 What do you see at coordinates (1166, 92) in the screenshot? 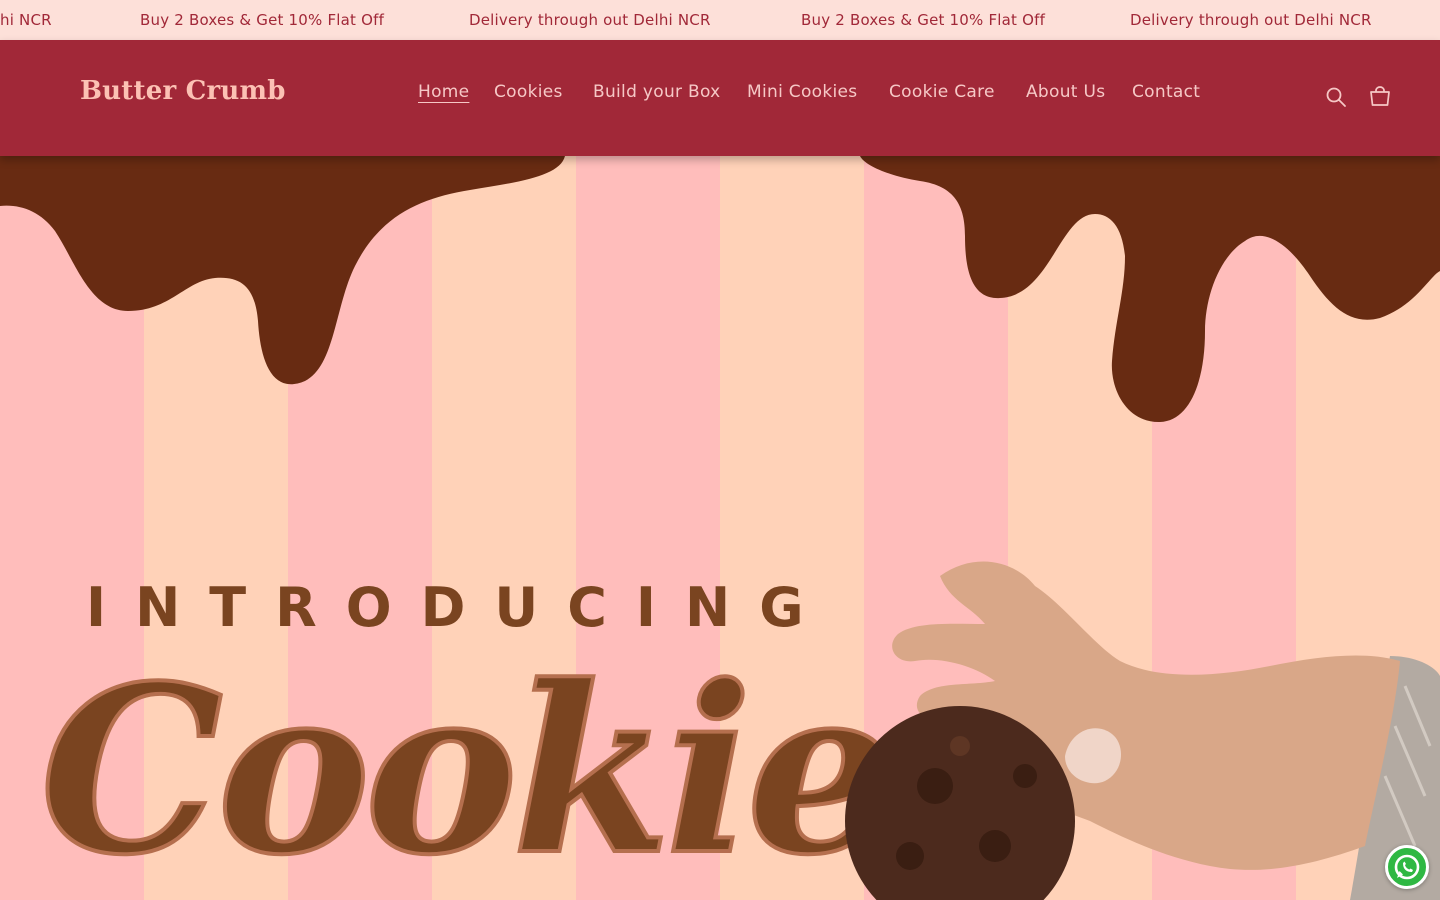
I see `nav-item-contact: Contact` at bounding box center [1166, 92].